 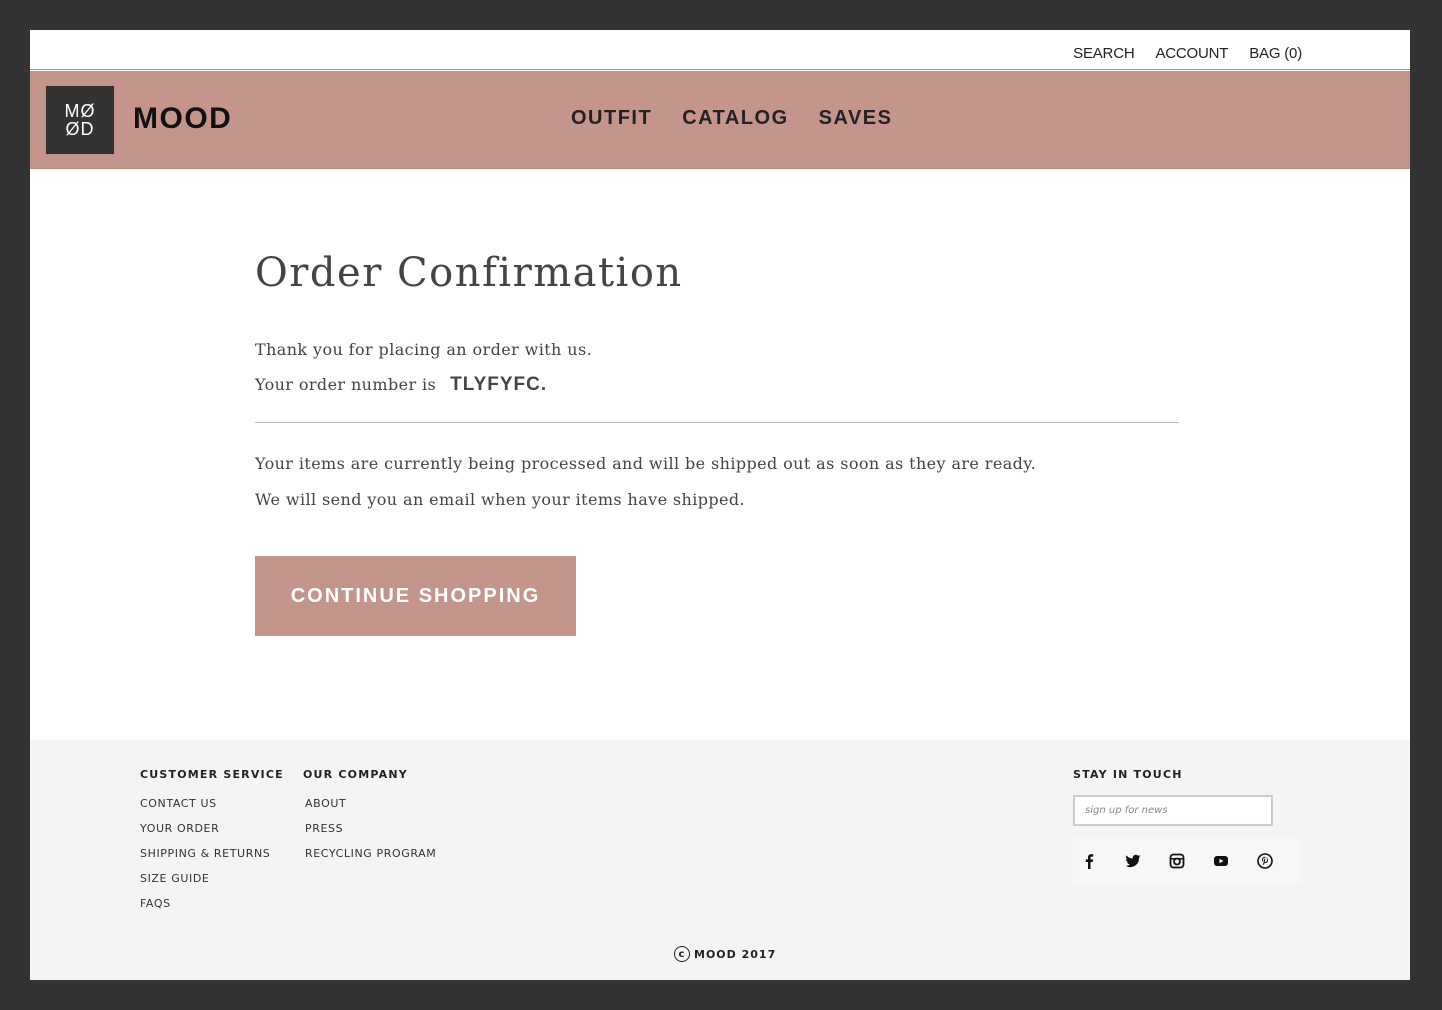 What do you see at coordinates (1275, 53) in the screenshot?
I see `bag-link: BAG (0)` at bounding box center [1275, 53].